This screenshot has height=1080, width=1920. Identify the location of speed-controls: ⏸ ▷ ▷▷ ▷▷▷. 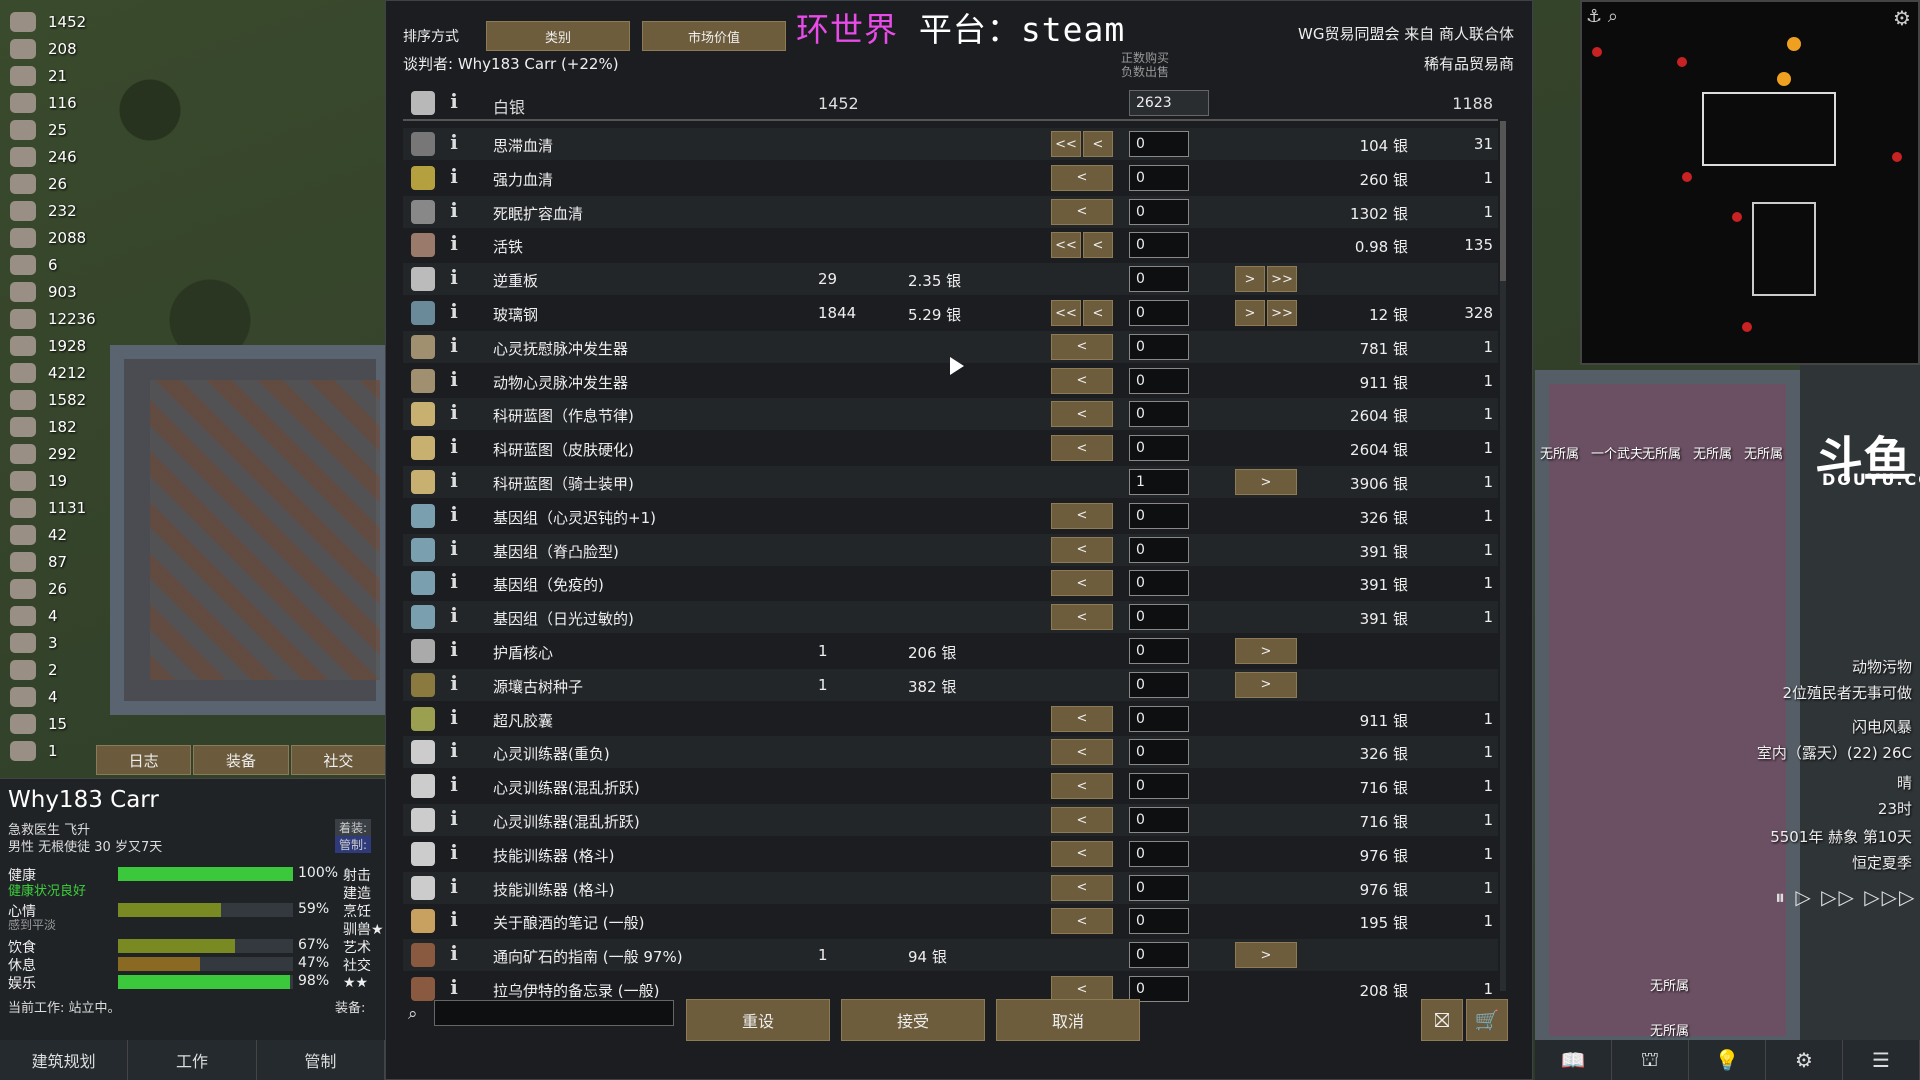
(1845, 897).